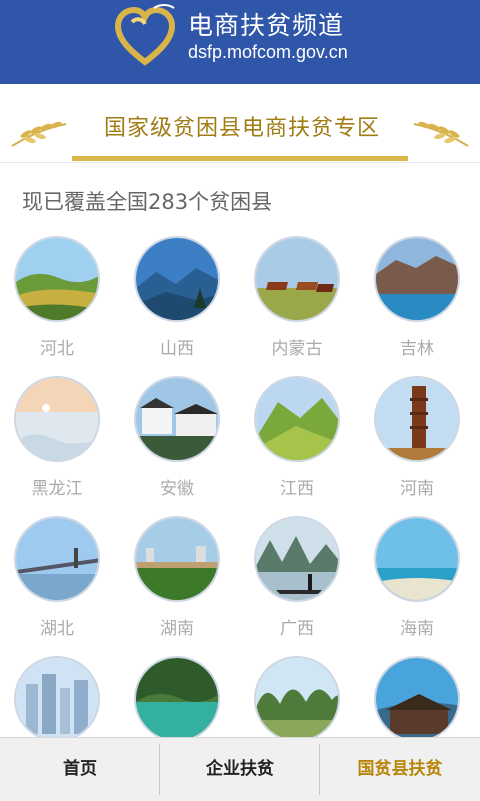 This screenshot has width=480, height=801. Describe the element at coordinates (297, 489) in the screenshot. I see `province-label: 江西` at that location.